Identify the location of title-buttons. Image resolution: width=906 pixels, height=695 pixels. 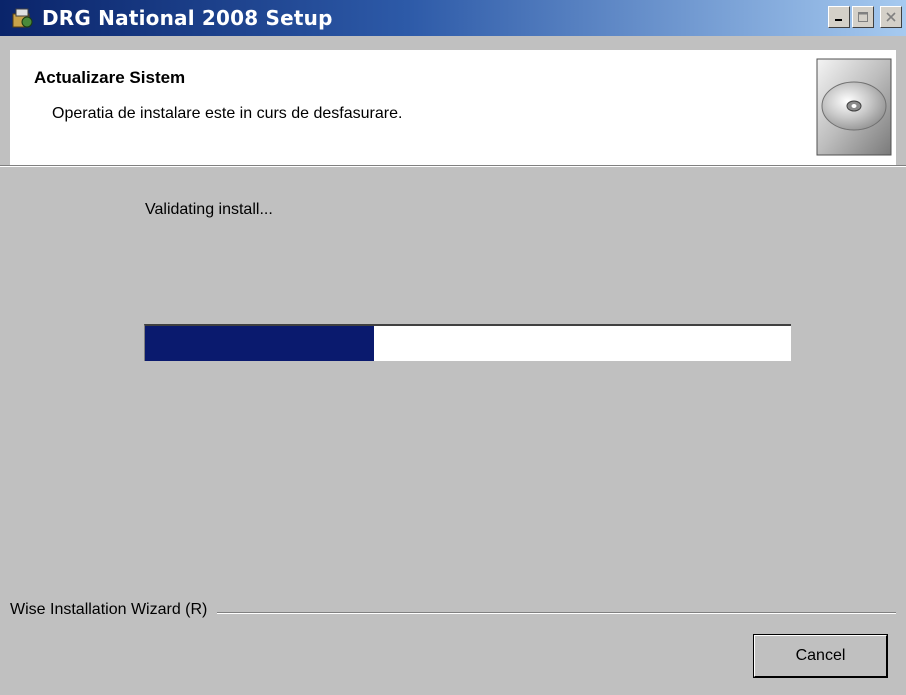
(865, 17).